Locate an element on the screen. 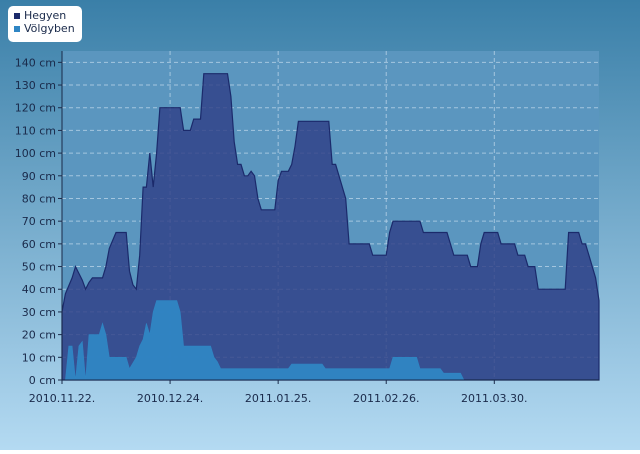 This screenshot has height=454, width=640. y-tick-label: 70 cm is located at coordinates (39, 221).